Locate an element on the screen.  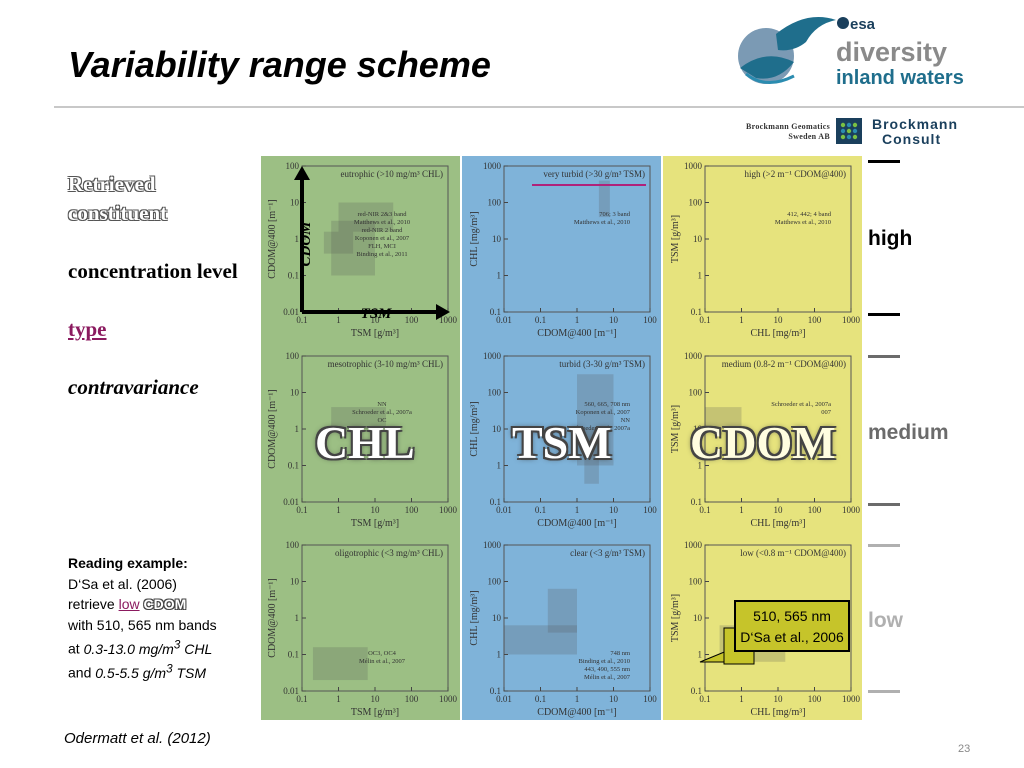
panel-annotation: red-NIR 2&3 band is located at coordinates (382, 214).